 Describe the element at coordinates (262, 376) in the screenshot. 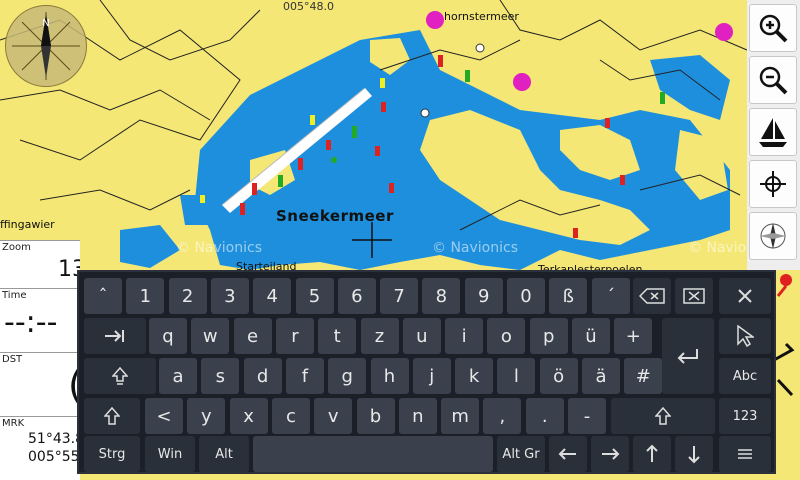

I see `key-d: d` at that location.